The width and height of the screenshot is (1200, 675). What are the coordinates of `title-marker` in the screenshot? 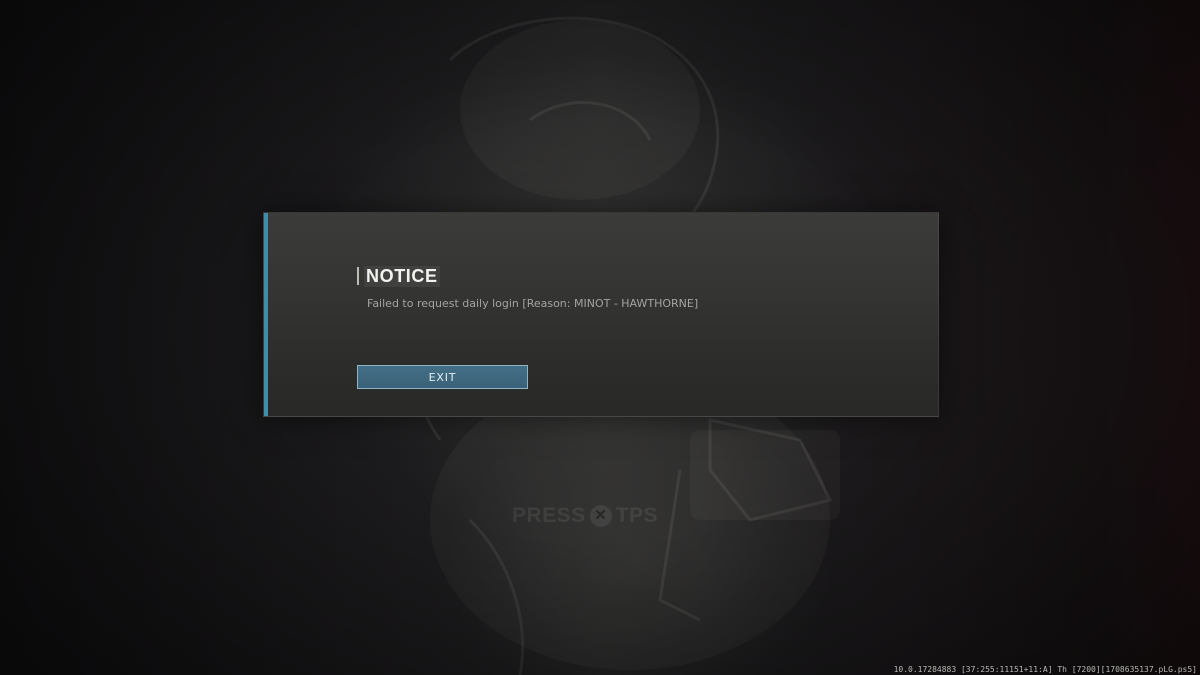 It's located at (358, 276).